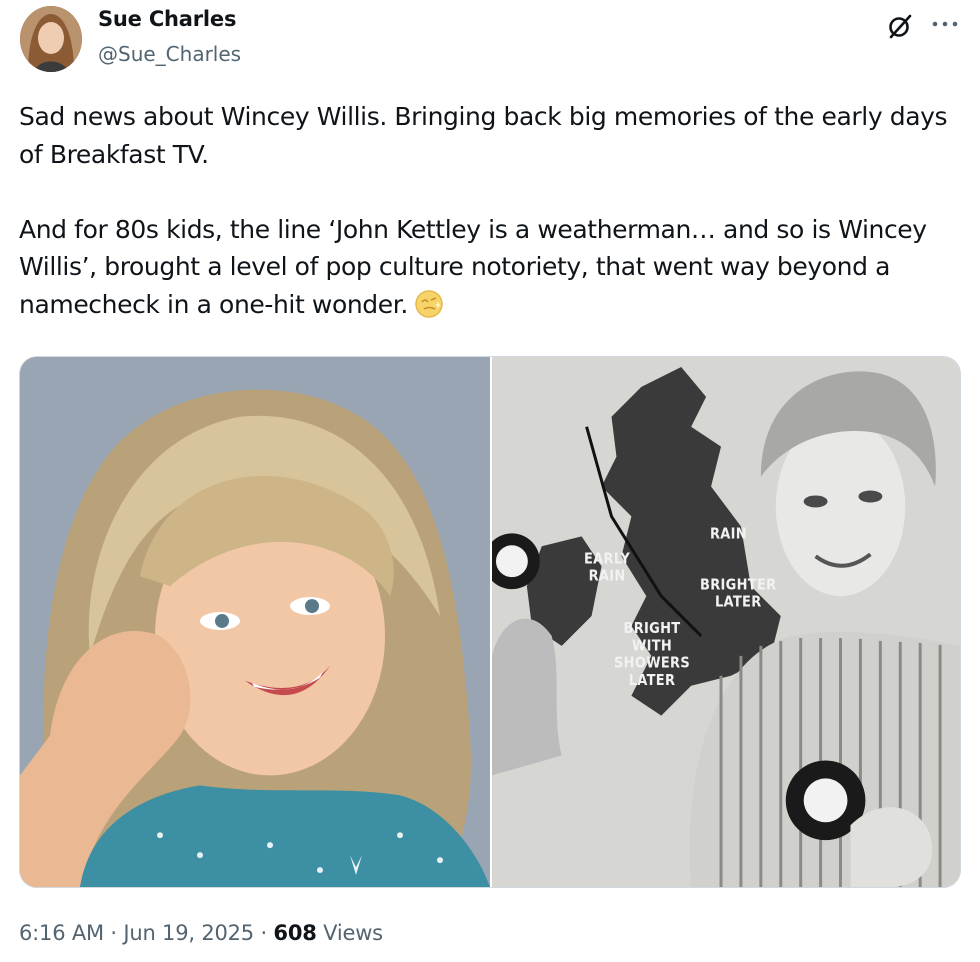  Describe the element at coordinates (652, 655) in the screenshot. I see `map-label-bright-with-showers: BRIGHT WITH SHOWERS LATER` at that location.